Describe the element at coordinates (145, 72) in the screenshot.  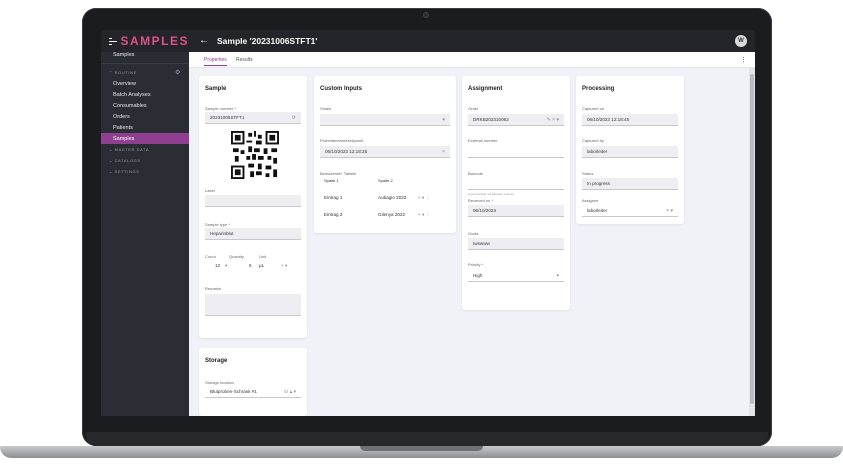
I see `section-routine: ⌃ ROUTINE ⚙` at that location.